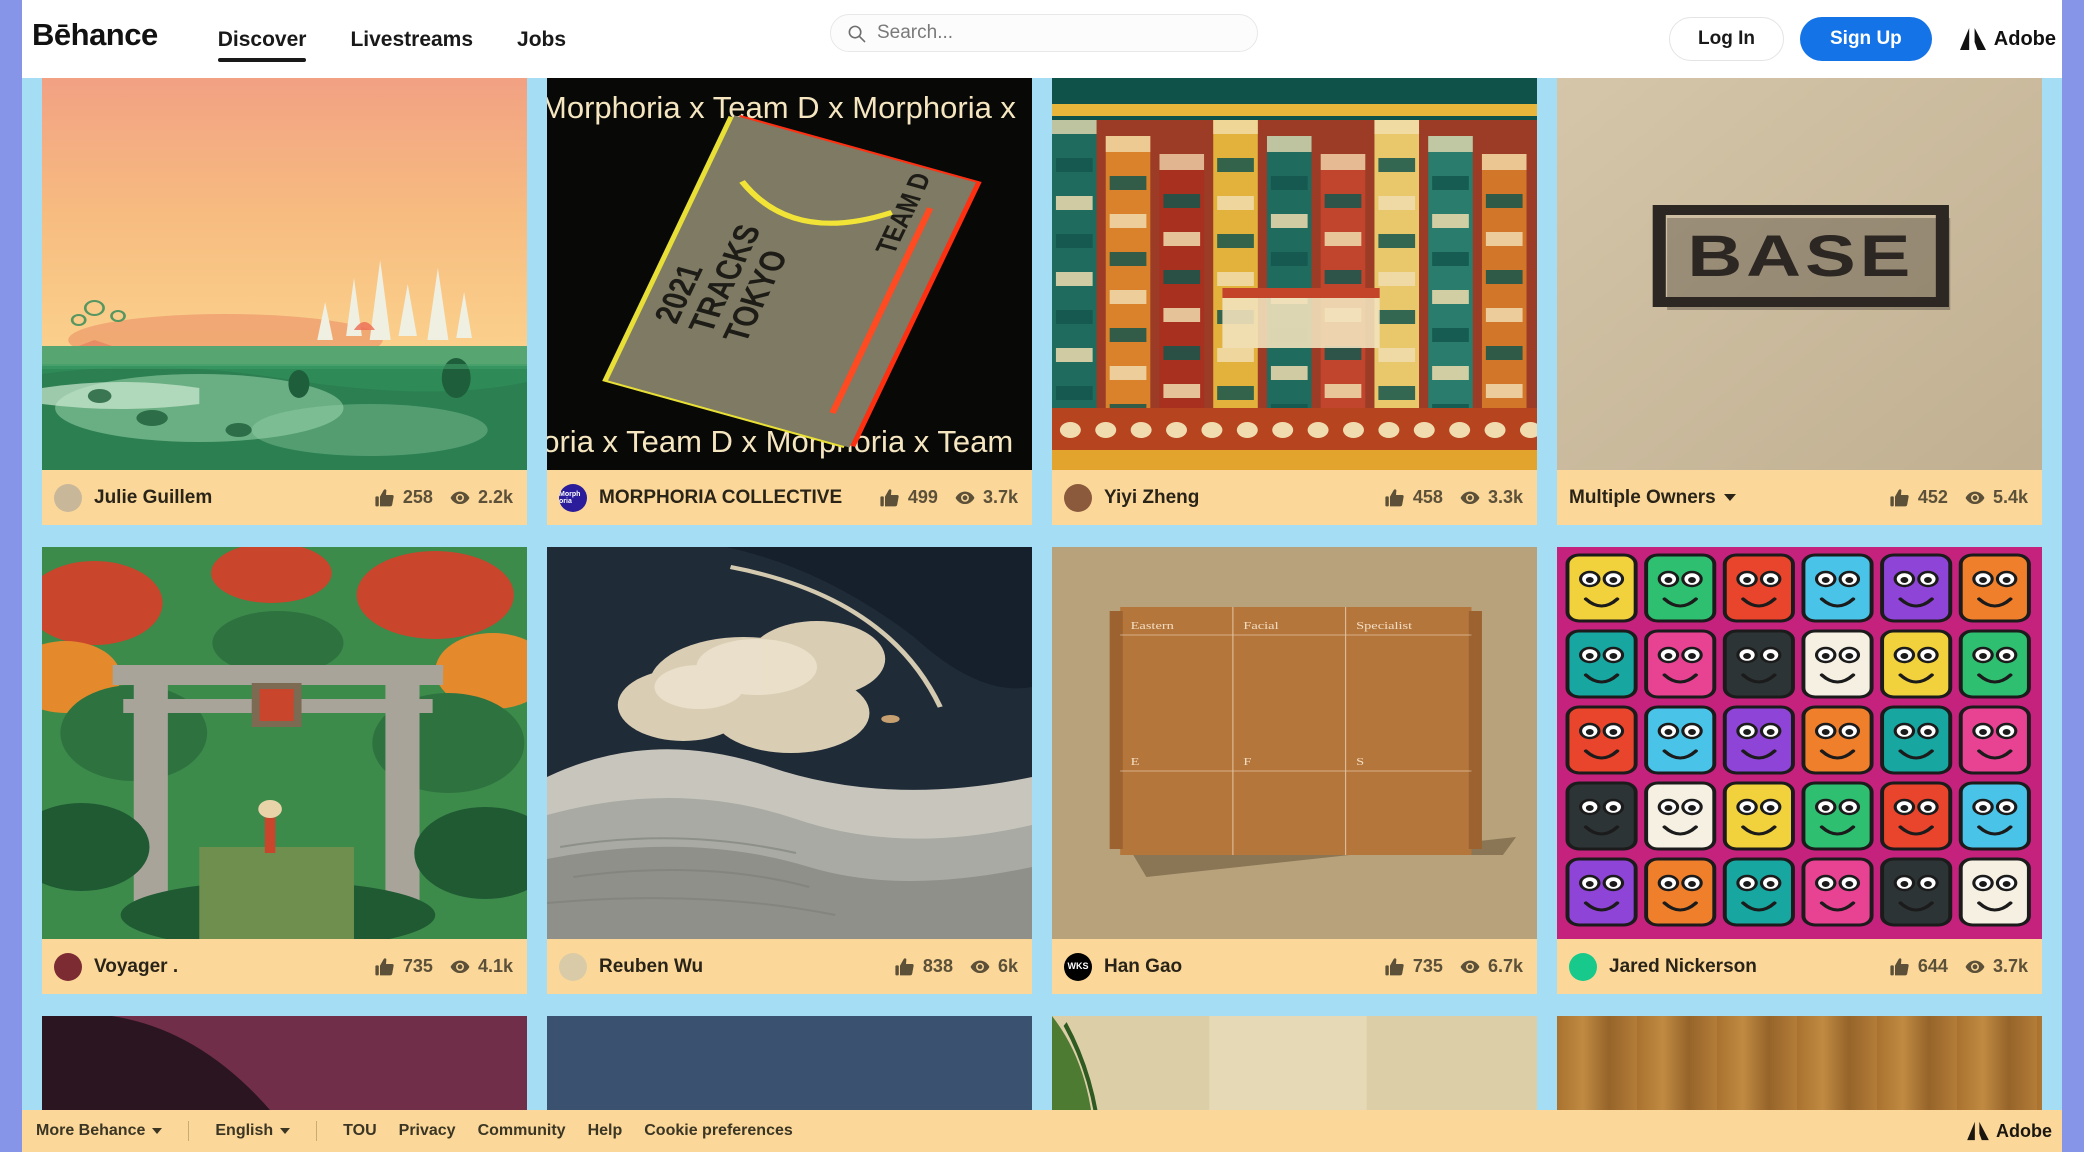 The image size is (2084, 1152). I want to click on project-owner: Julie Guillem, so click(153, 498).